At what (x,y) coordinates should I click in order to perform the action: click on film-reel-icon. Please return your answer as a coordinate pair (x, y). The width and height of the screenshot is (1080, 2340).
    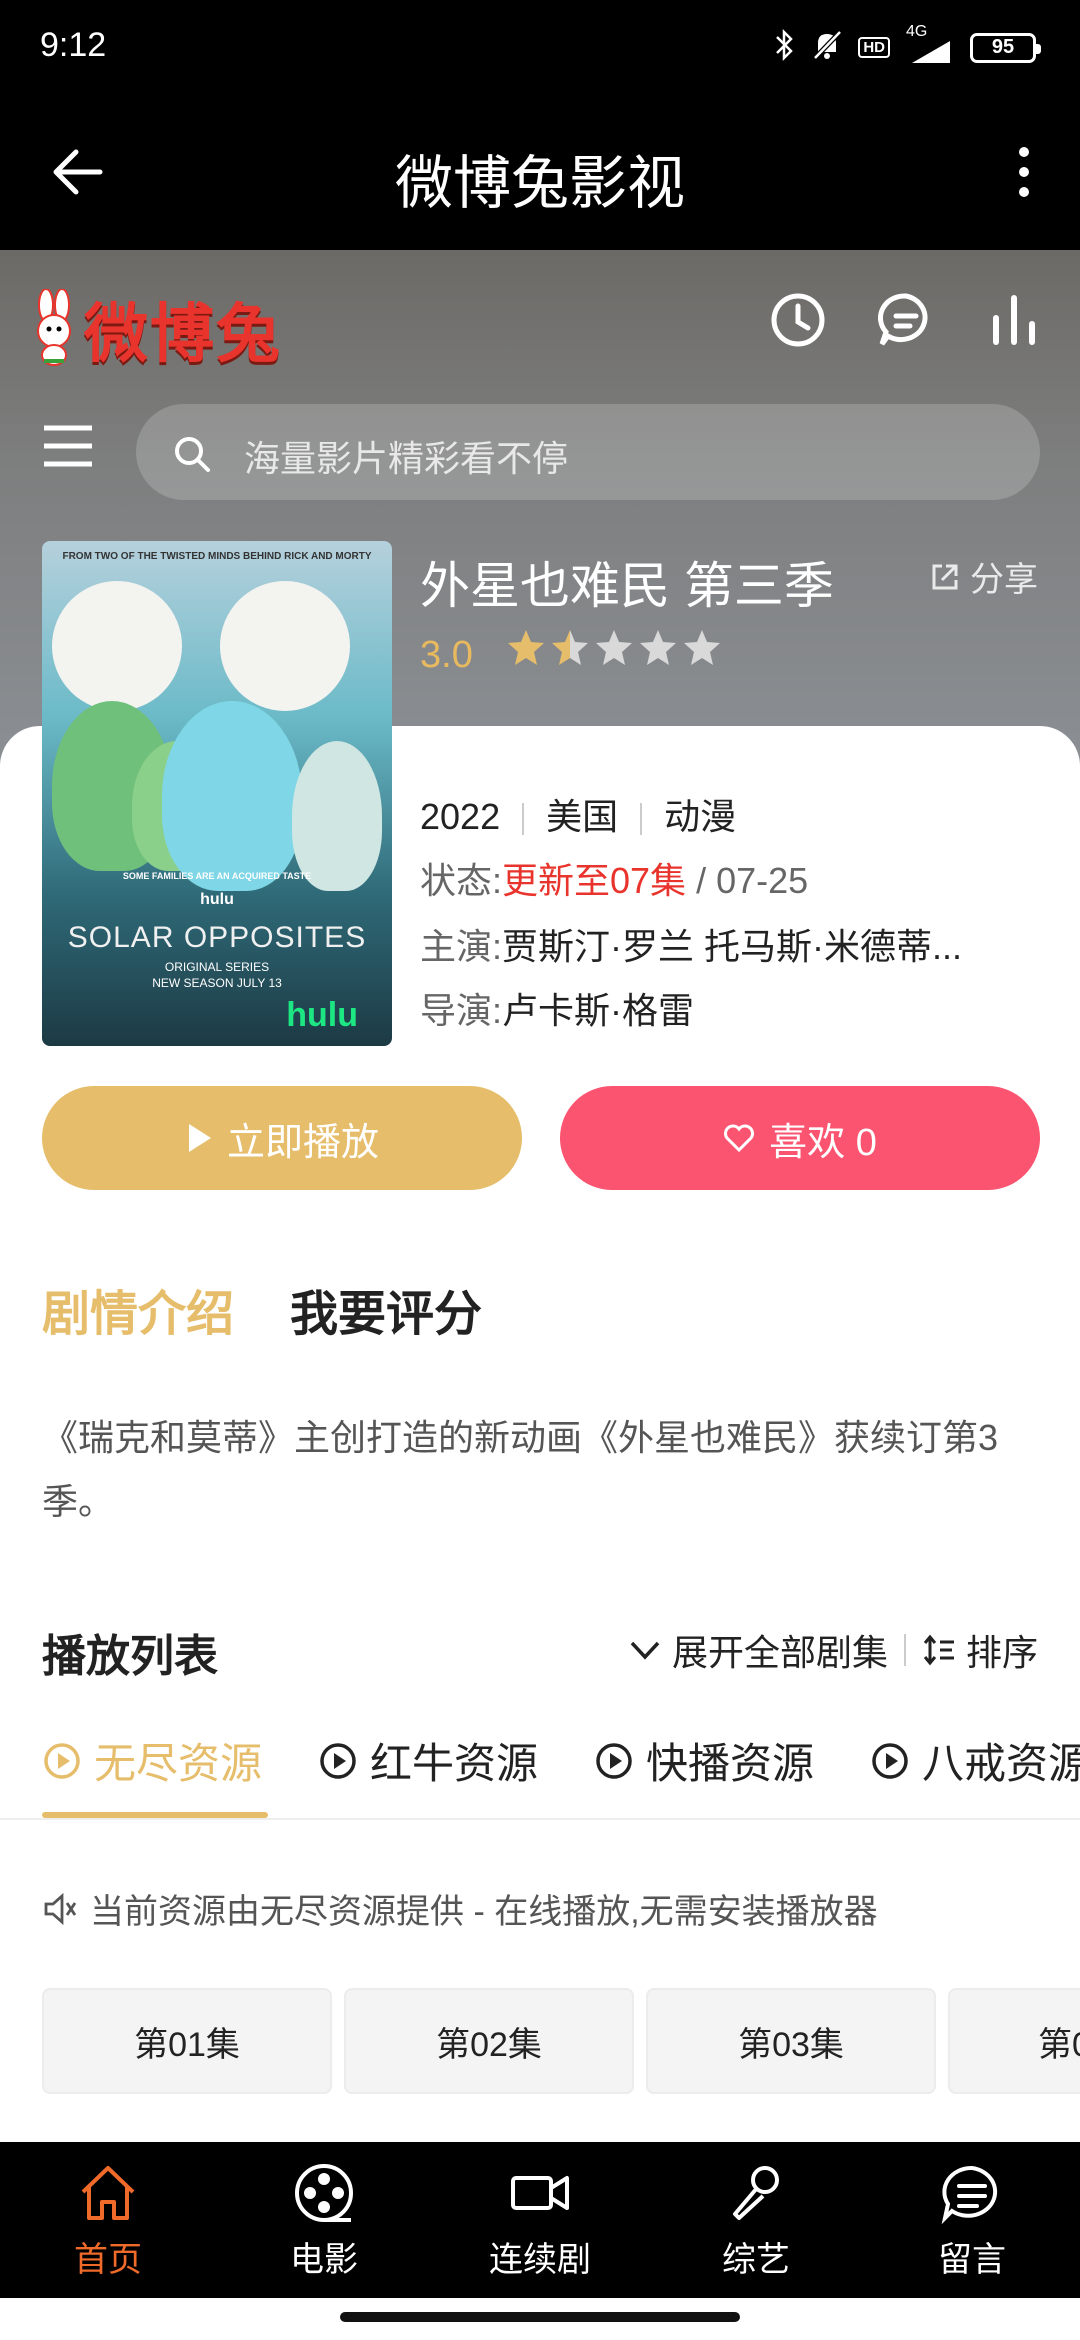
    Looking at the image, I should click on (324, 2192).